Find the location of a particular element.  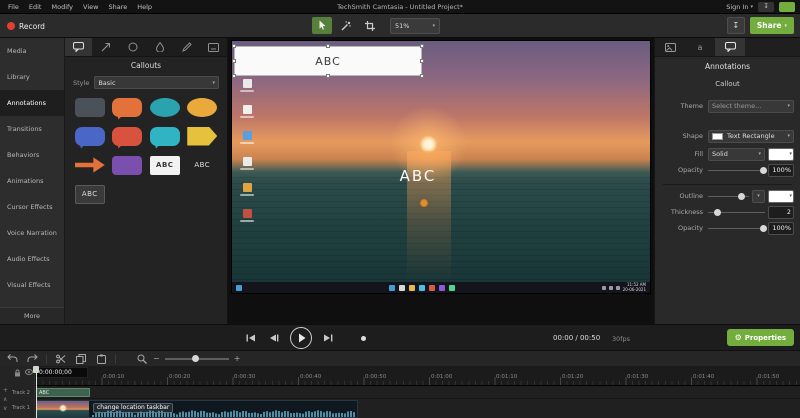

sidebar-item-voice-narration: Voice Narration is located at coordinates (32, 233).